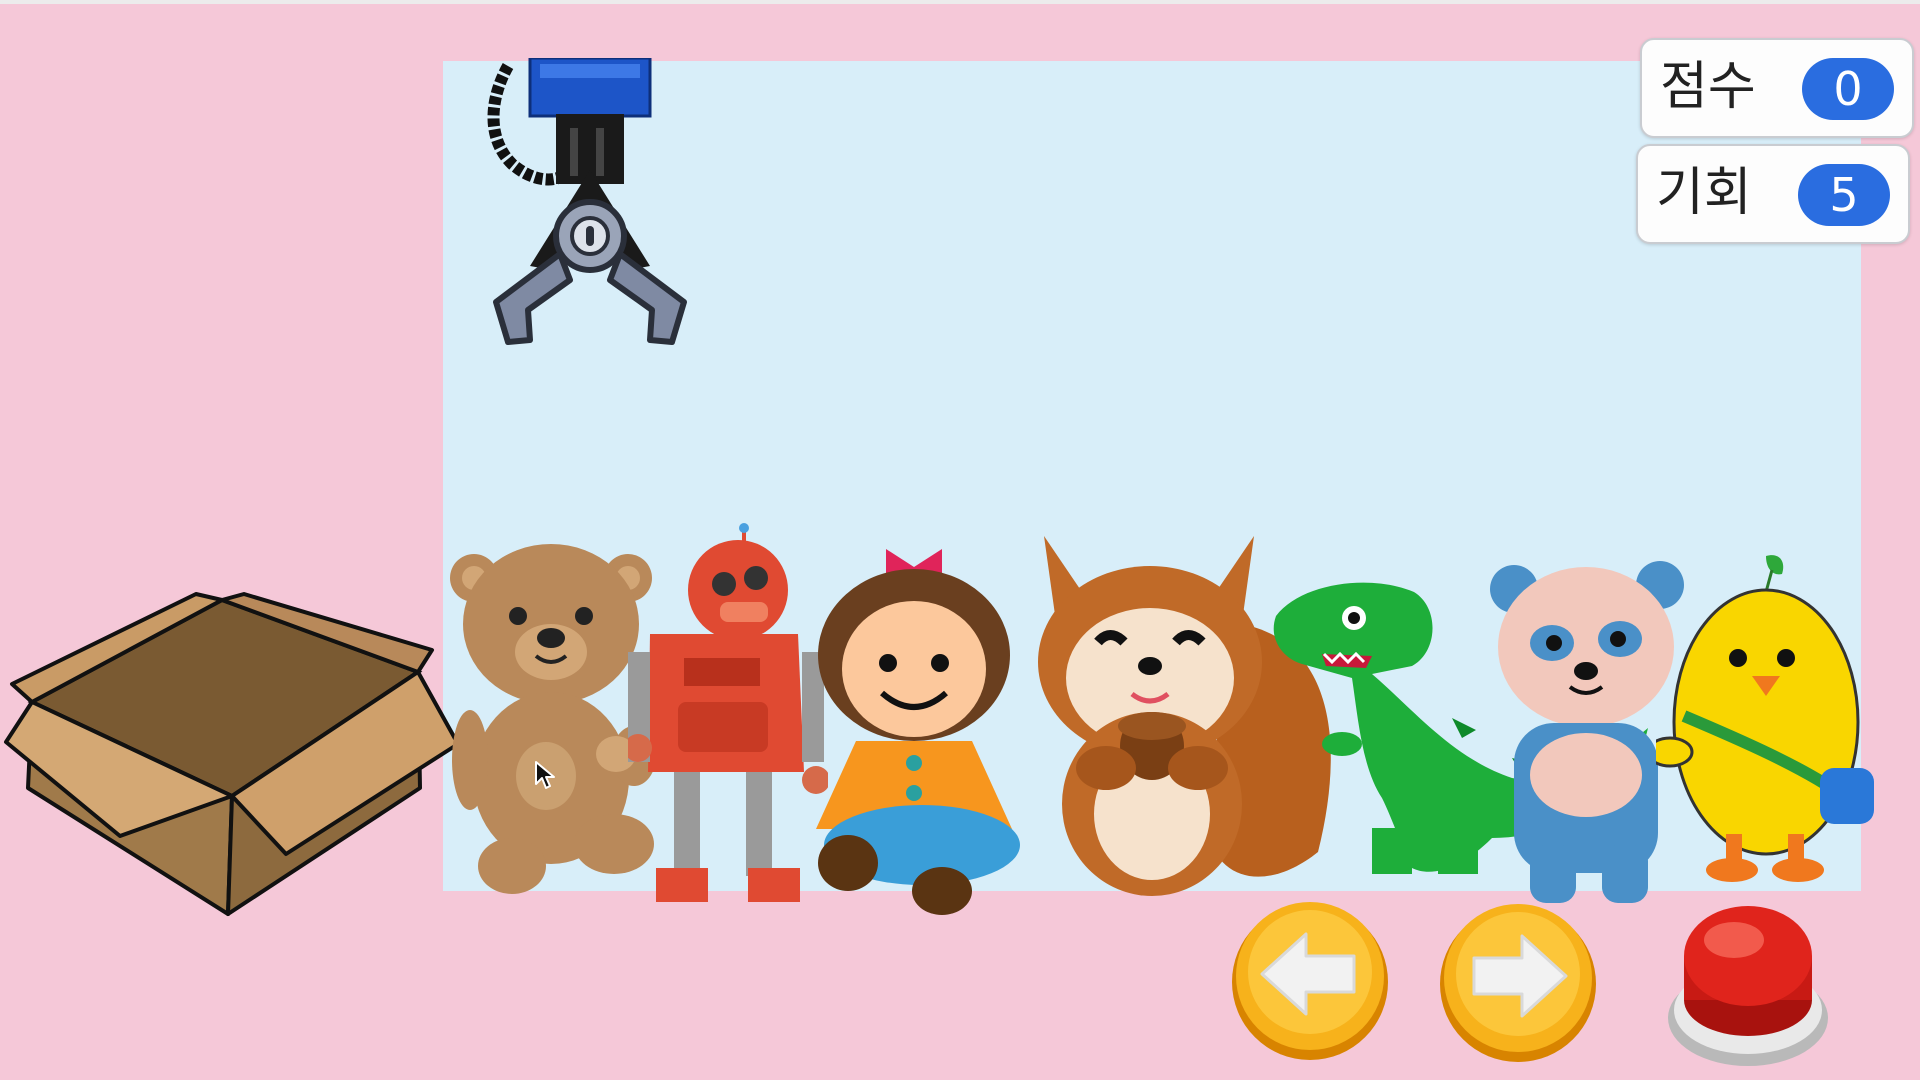  I want to click on chances-label: 기회, so click(1704, 193).